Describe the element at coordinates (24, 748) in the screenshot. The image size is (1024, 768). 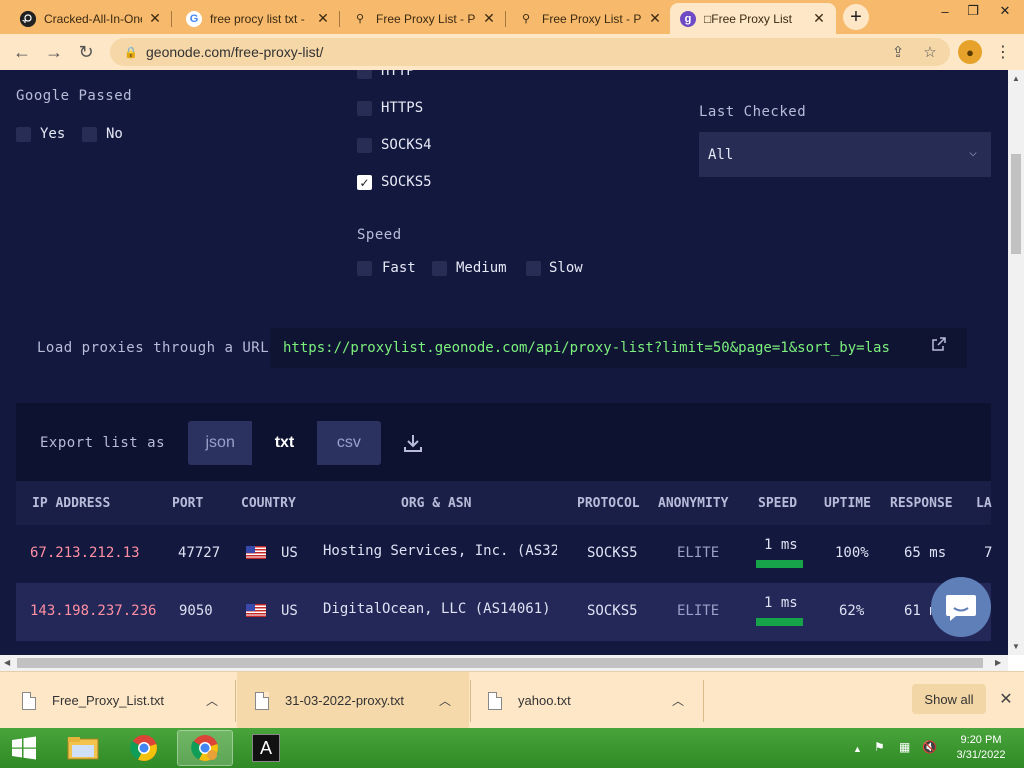
I see `start-button` at that location.